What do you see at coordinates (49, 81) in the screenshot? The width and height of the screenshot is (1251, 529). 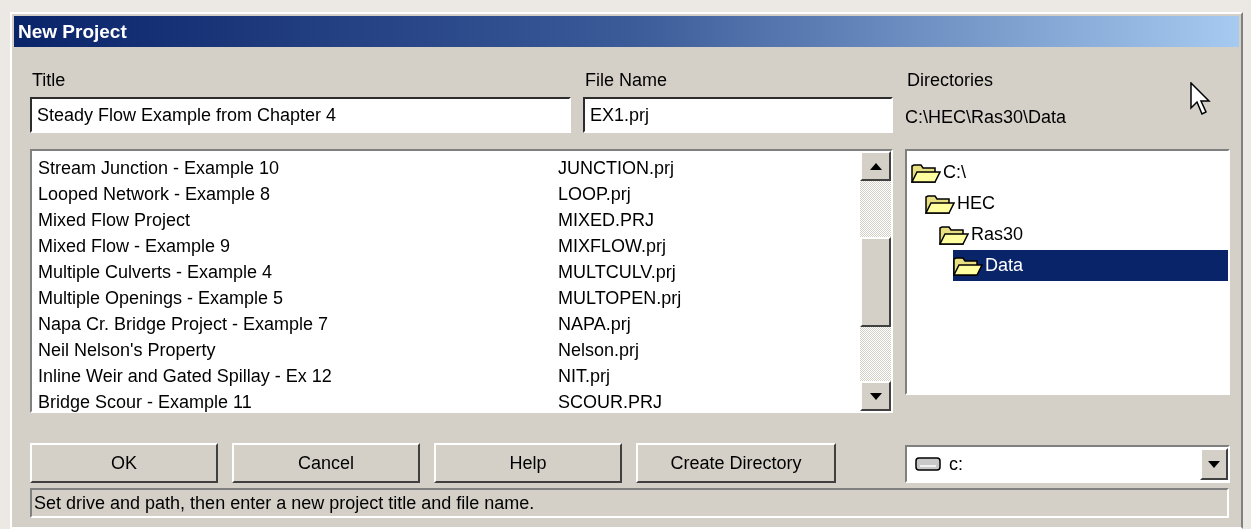 I see `field-label: Title` at bounding box center [49, 81].